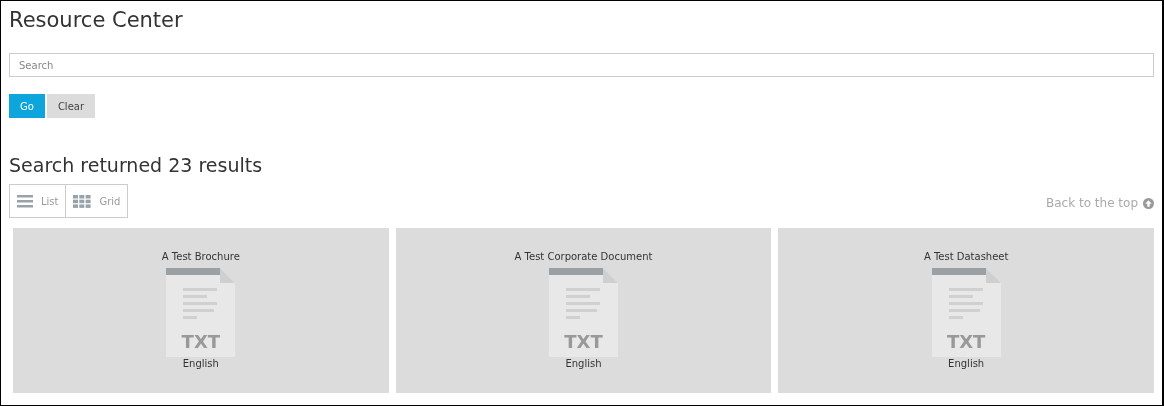 The width and height of the screenshot is (1164, 406). Describe the element at coordinates (966, 256) in the screenshot. I see `card-title: A Test Datasheet` at that location.